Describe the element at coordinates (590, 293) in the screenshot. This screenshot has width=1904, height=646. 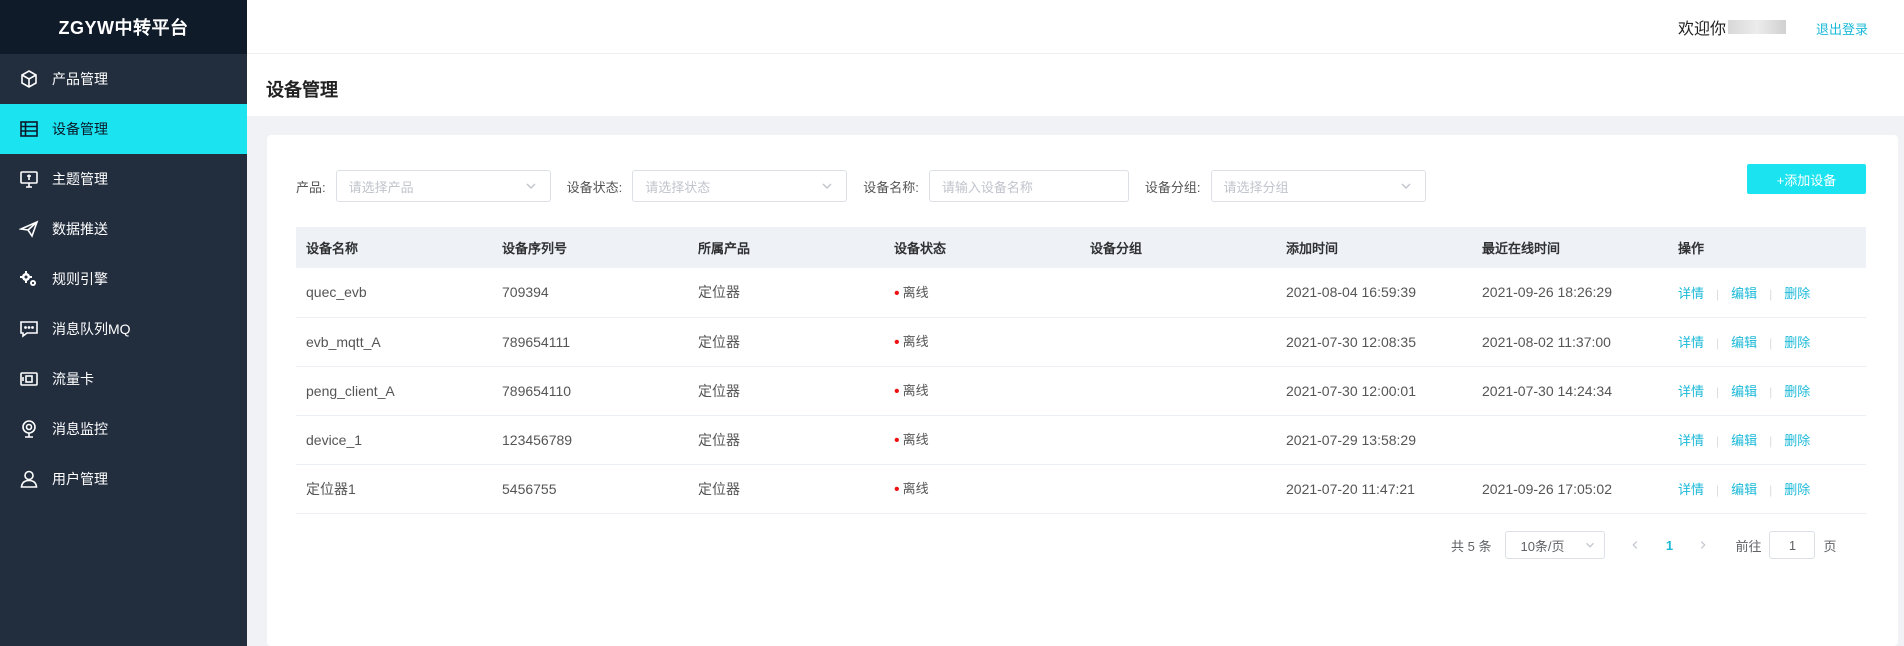
I see `cell-serial: 709394` at that location.